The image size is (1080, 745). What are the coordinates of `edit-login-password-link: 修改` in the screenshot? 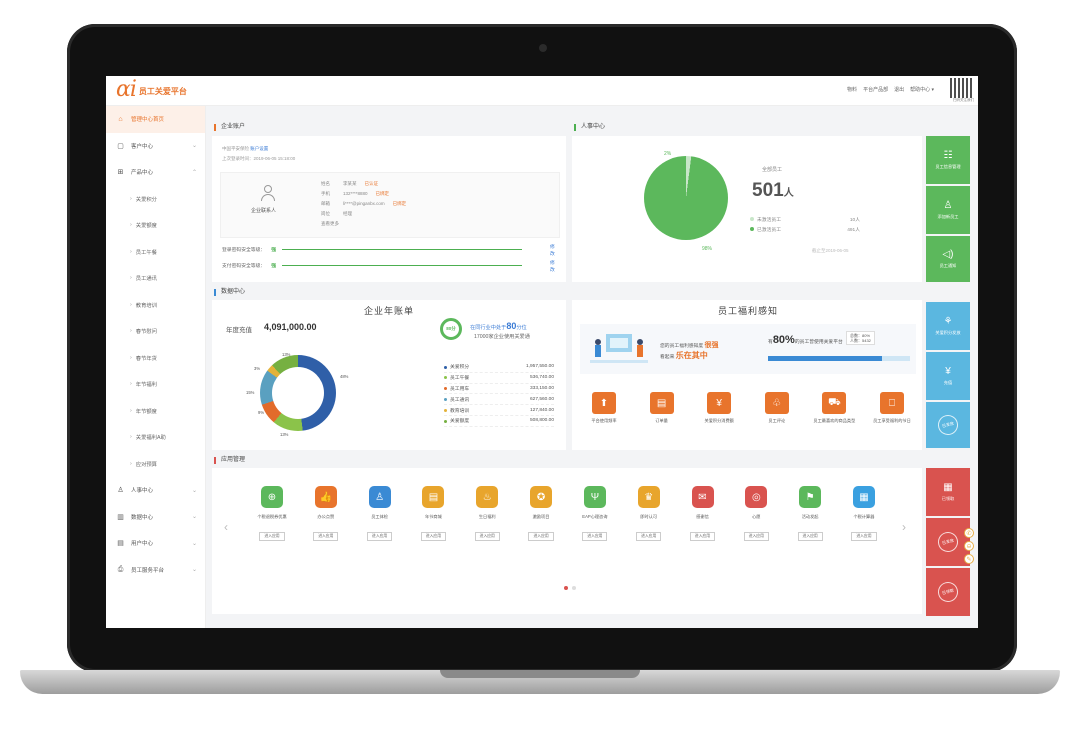 It's located at (552, 250).